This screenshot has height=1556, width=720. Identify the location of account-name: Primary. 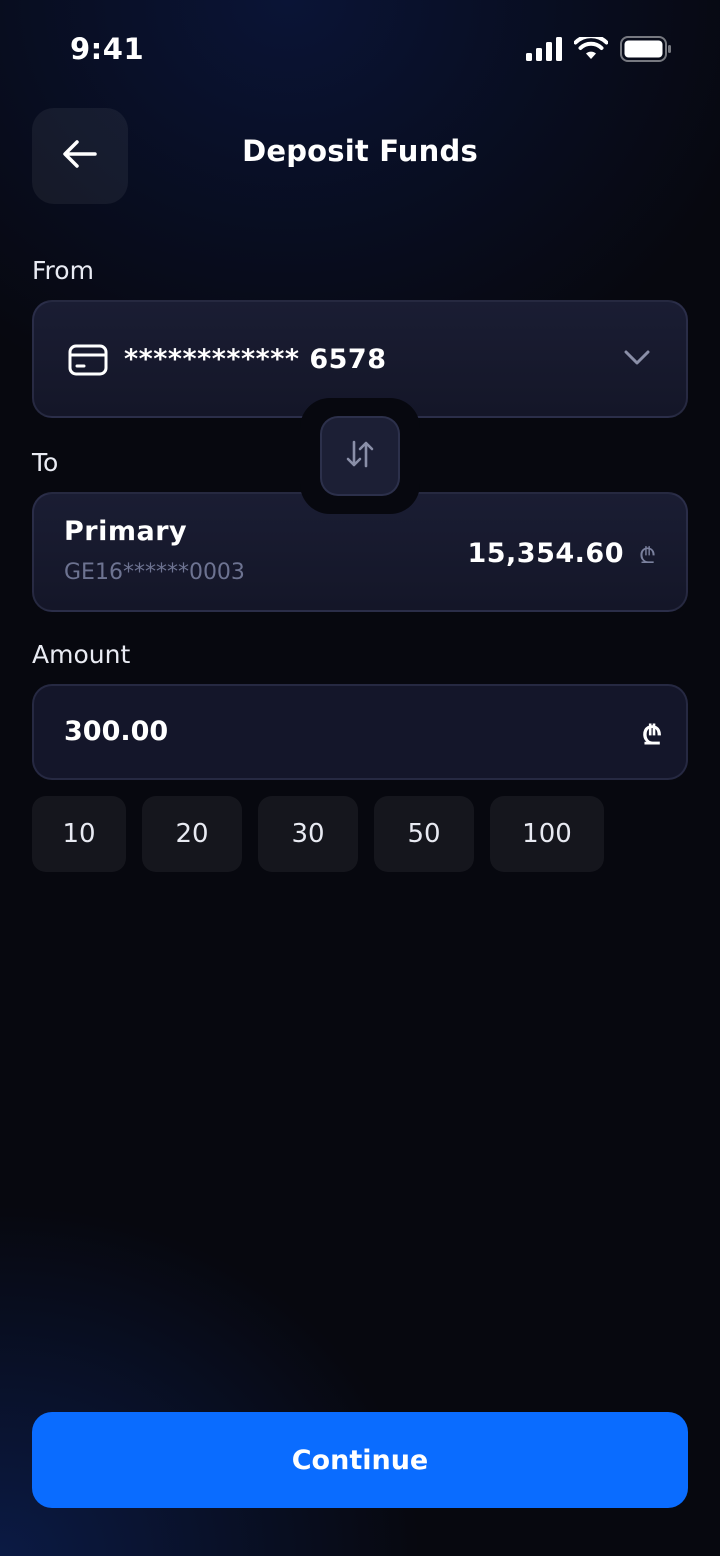
(126, 531).